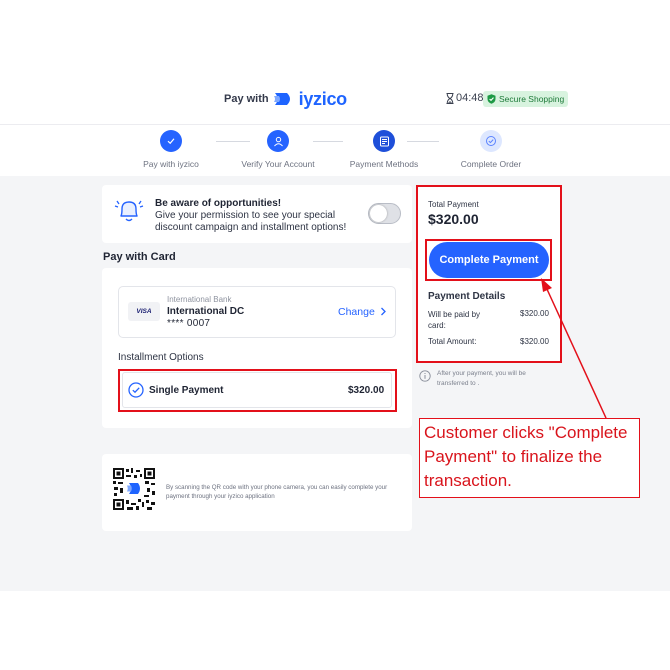  What do you see at coordinates (532, 99) in the screenshot?
I see `secure-shopping-label: Secure Shopping` at bounding box center [532, 99].